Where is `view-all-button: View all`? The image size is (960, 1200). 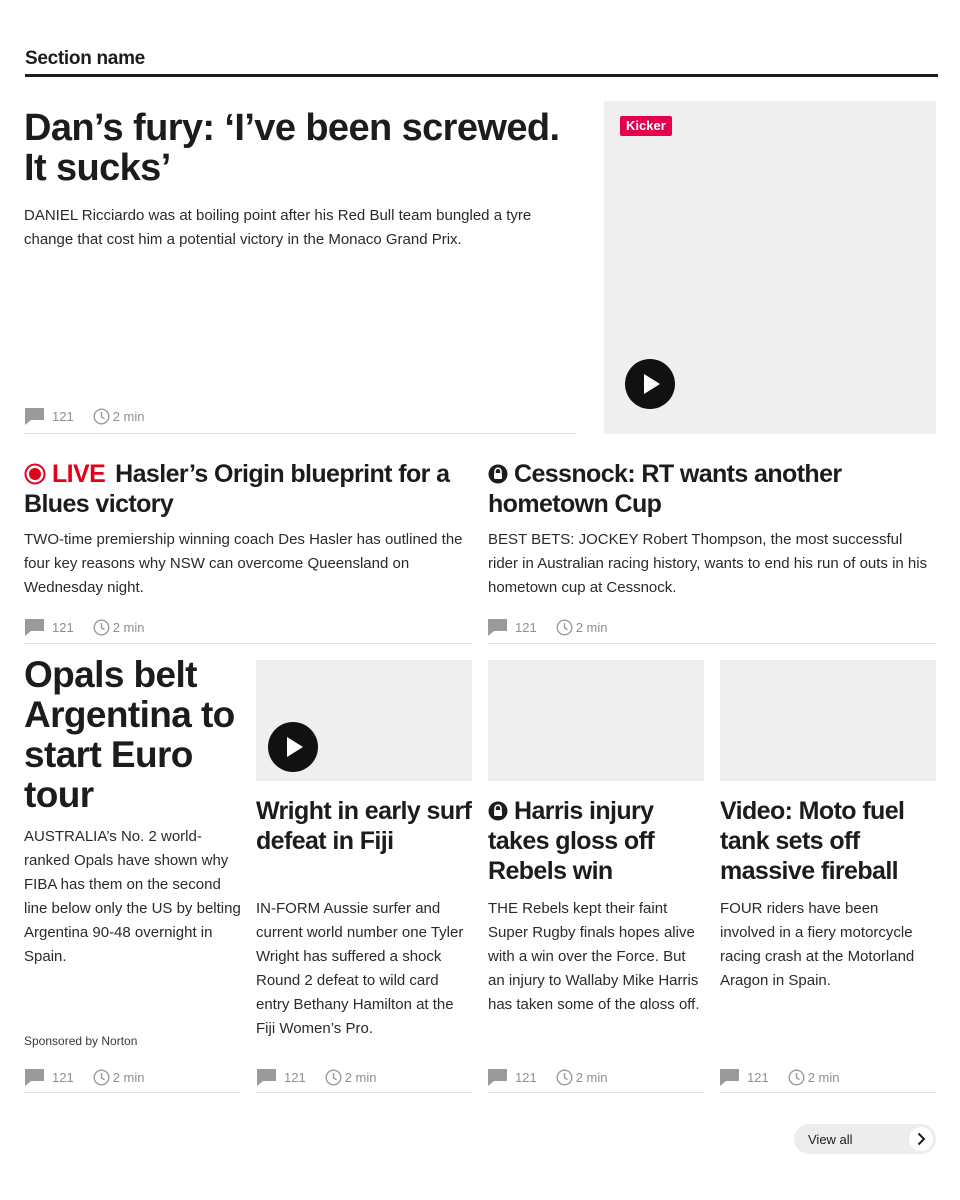
view-all-button: View all is located at coordinates (865, 1139).